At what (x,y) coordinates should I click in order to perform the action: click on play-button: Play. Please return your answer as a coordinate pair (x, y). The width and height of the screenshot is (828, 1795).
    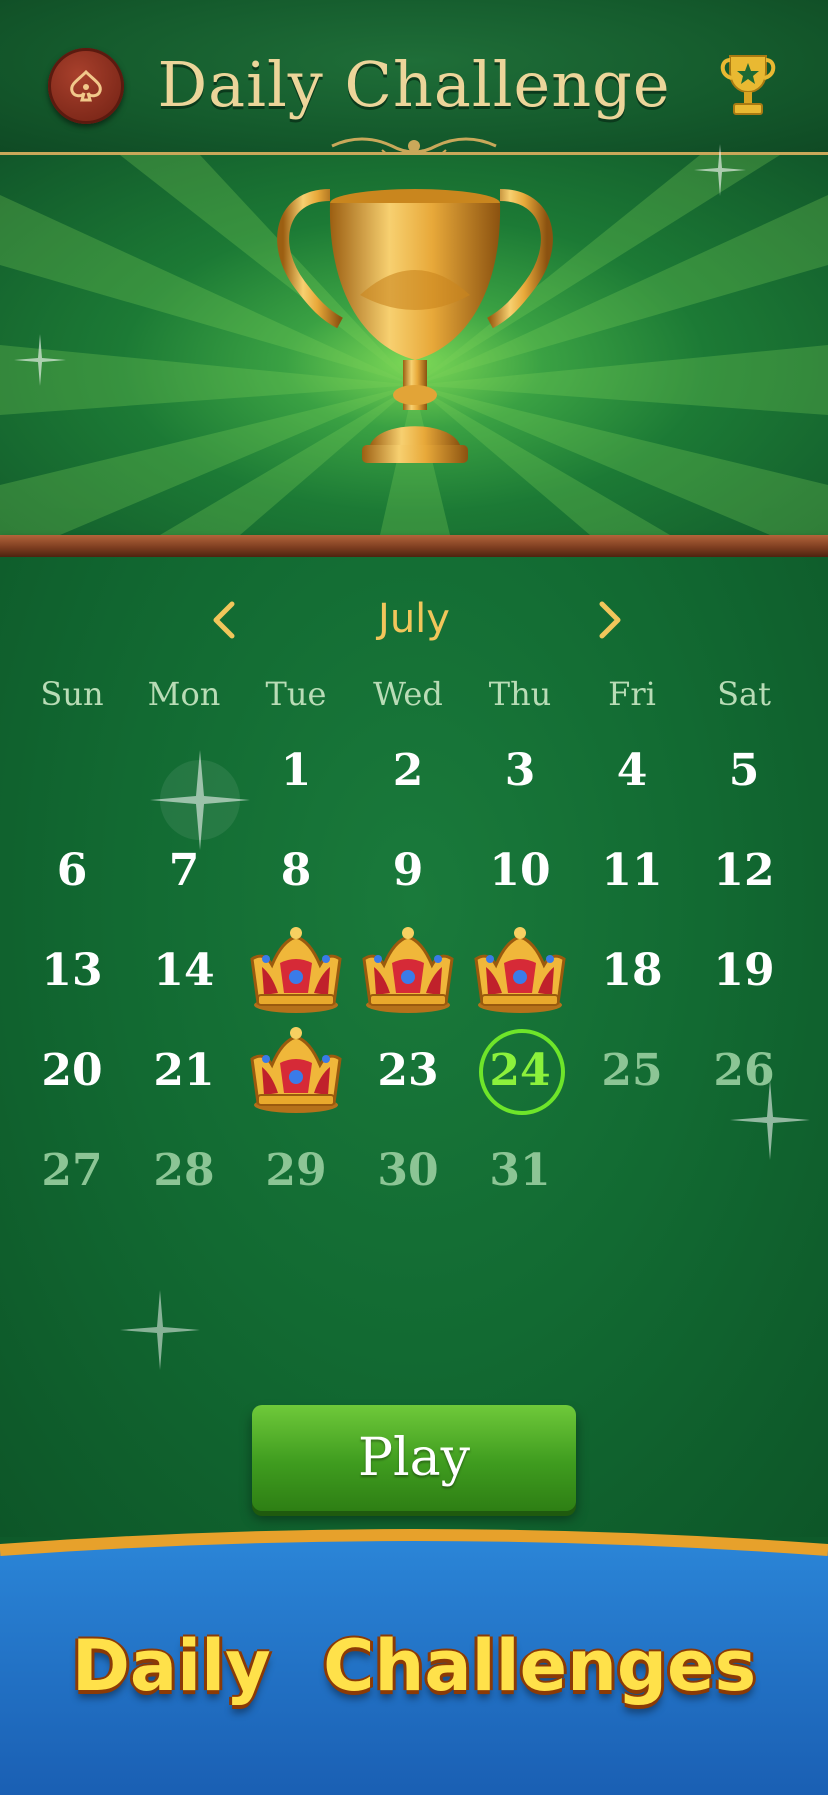
    Looking at the image, I should click on (414, 1458).